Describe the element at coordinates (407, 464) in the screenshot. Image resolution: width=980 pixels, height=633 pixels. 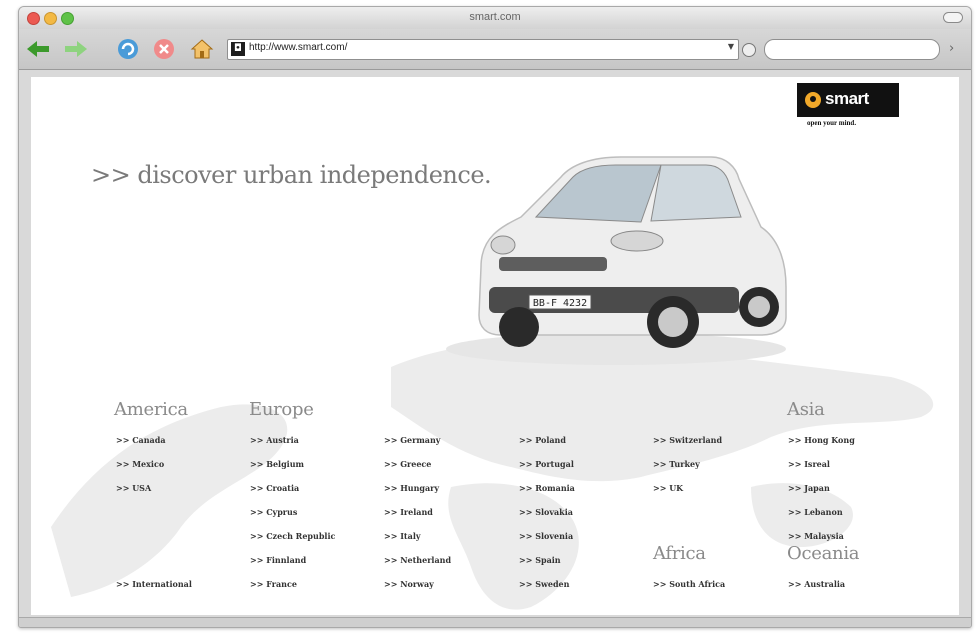
I see `country-link-greece: >> Greece` at that location.